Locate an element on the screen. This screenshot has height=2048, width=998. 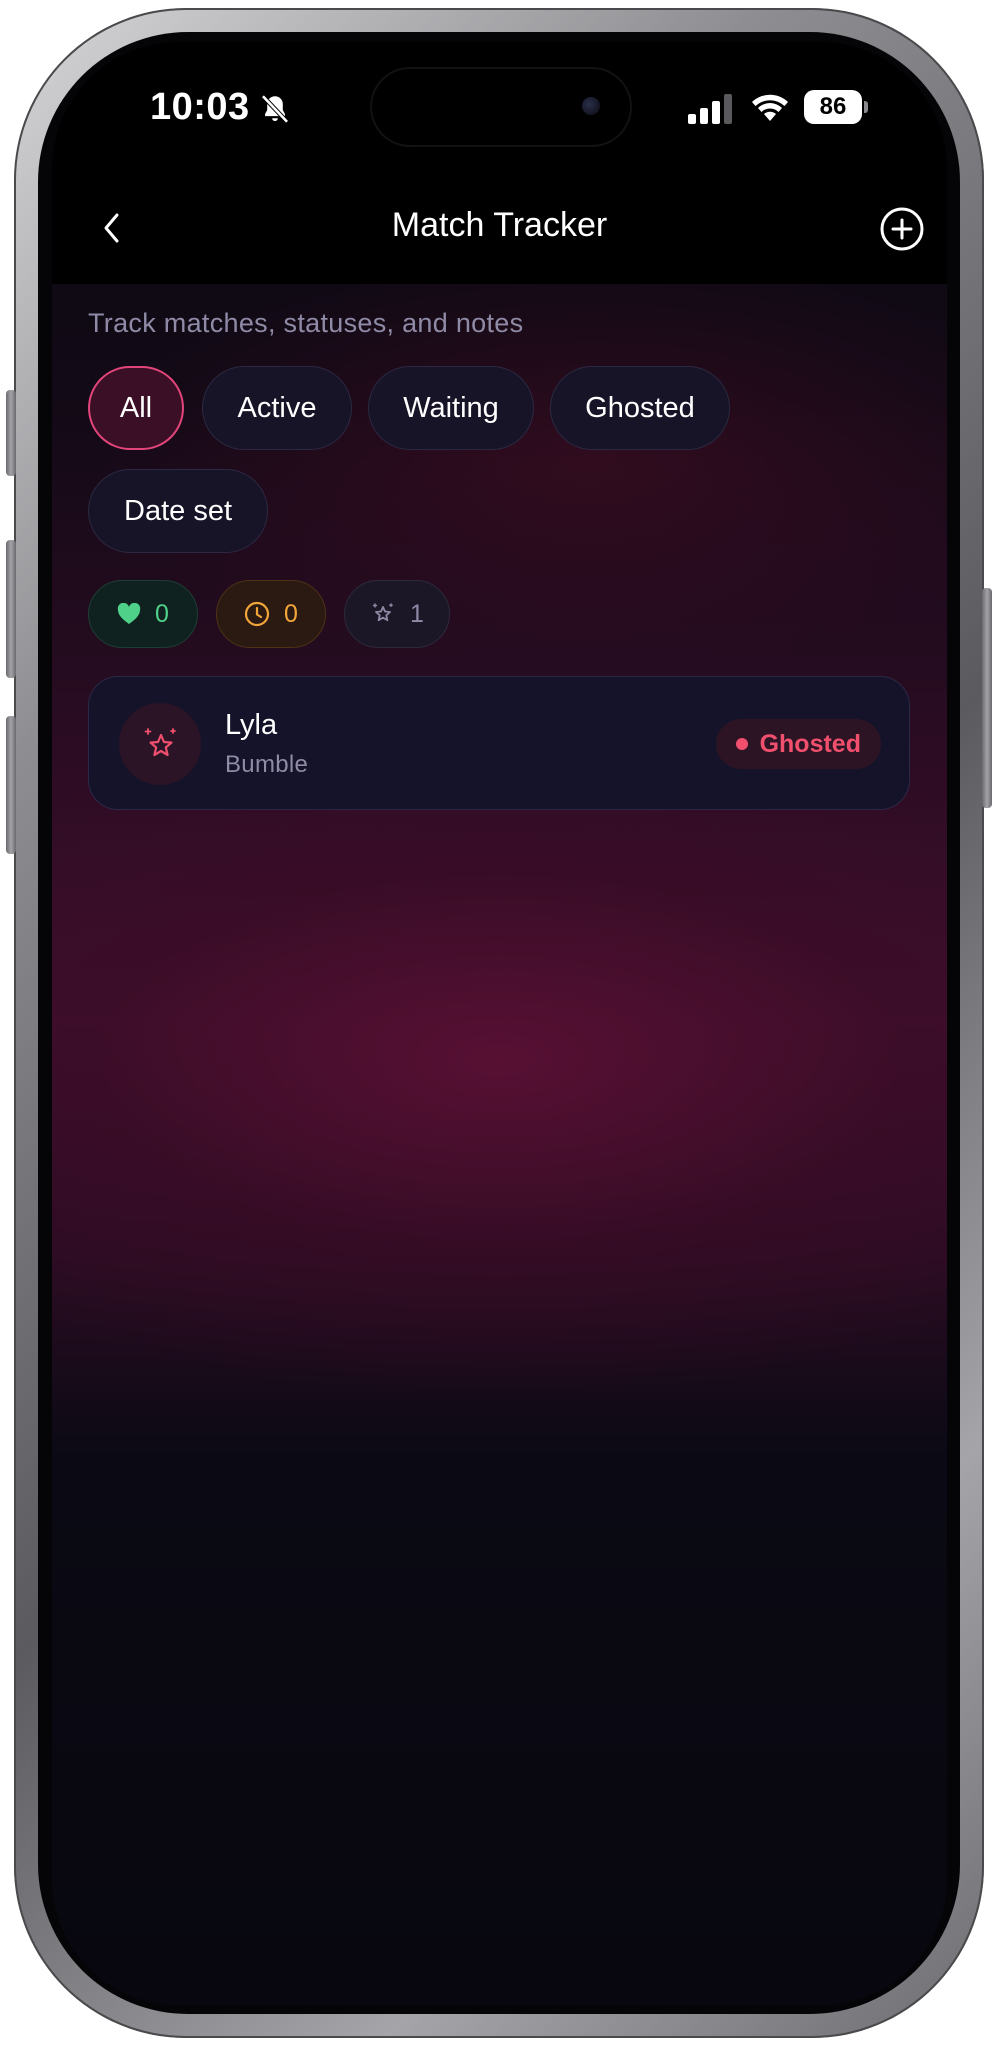
filter-chip-date-set: Date set is located at coordinates (178, 511).